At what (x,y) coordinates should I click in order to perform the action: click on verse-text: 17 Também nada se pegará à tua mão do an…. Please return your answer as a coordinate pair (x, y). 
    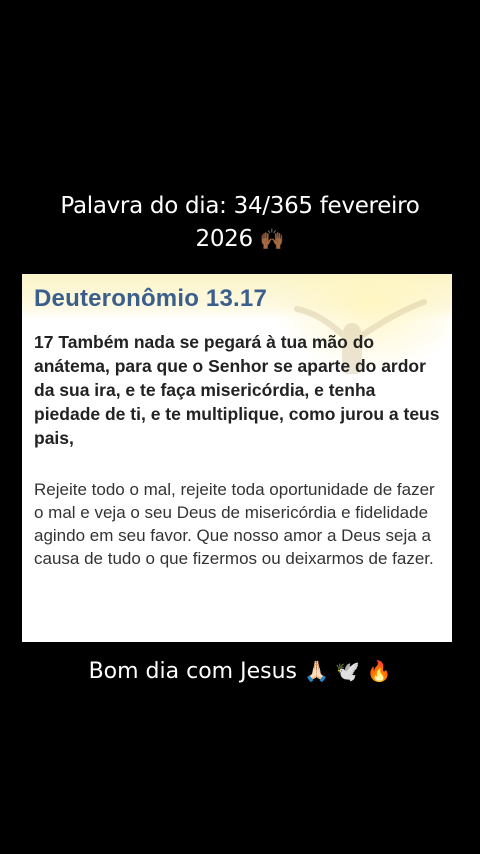
    Looking at the image, I should click on (237, 390).